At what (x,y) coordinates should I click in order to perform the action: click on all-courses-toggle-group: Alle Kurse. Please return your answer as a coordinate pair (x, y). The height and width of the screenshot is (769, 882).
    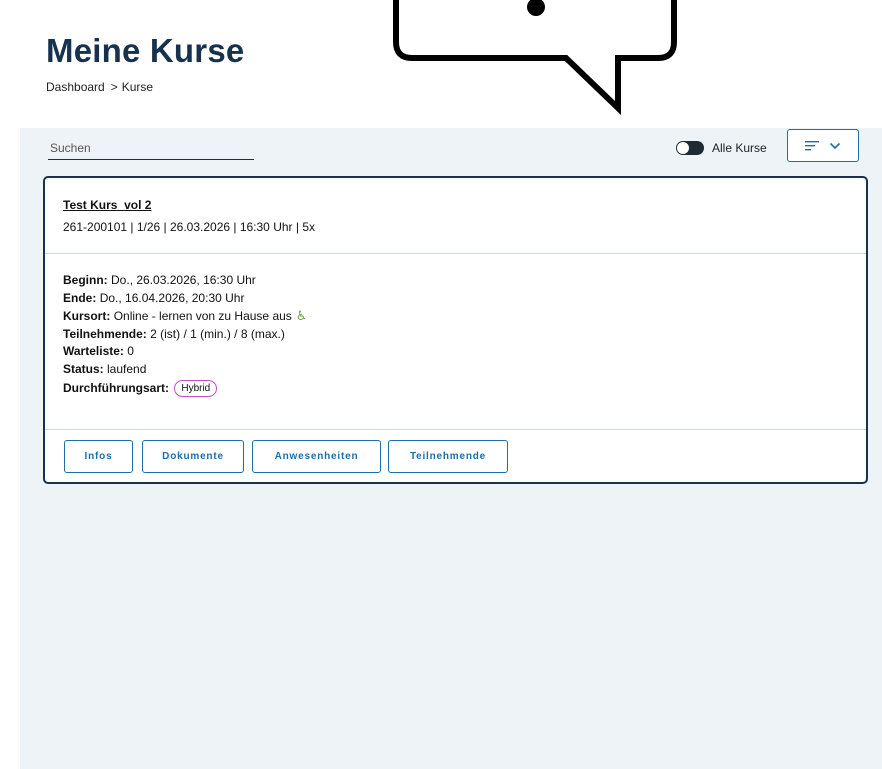
    Looking at the image, I should click on (721, 148).